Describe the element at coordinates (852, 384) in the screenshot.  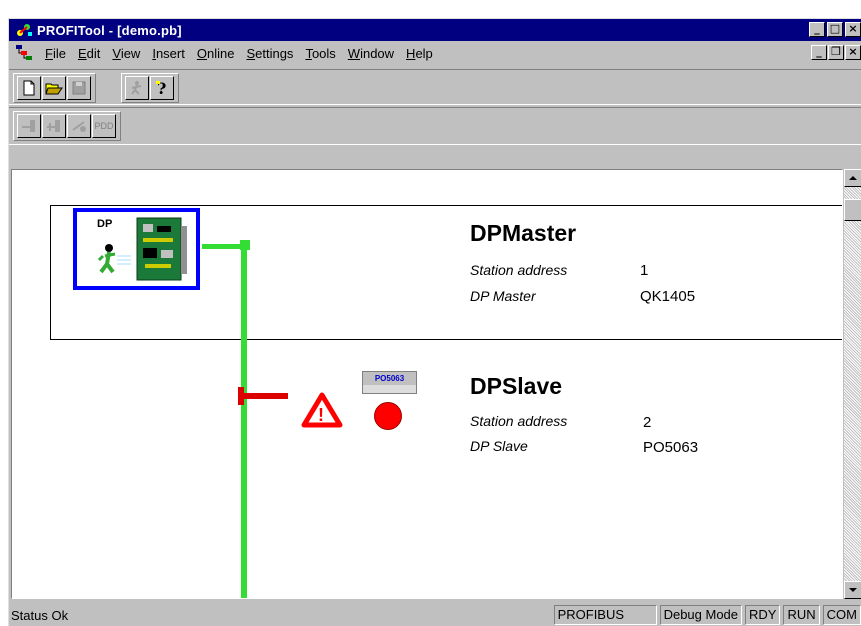
I see `vertical-scrollbar` at that location.